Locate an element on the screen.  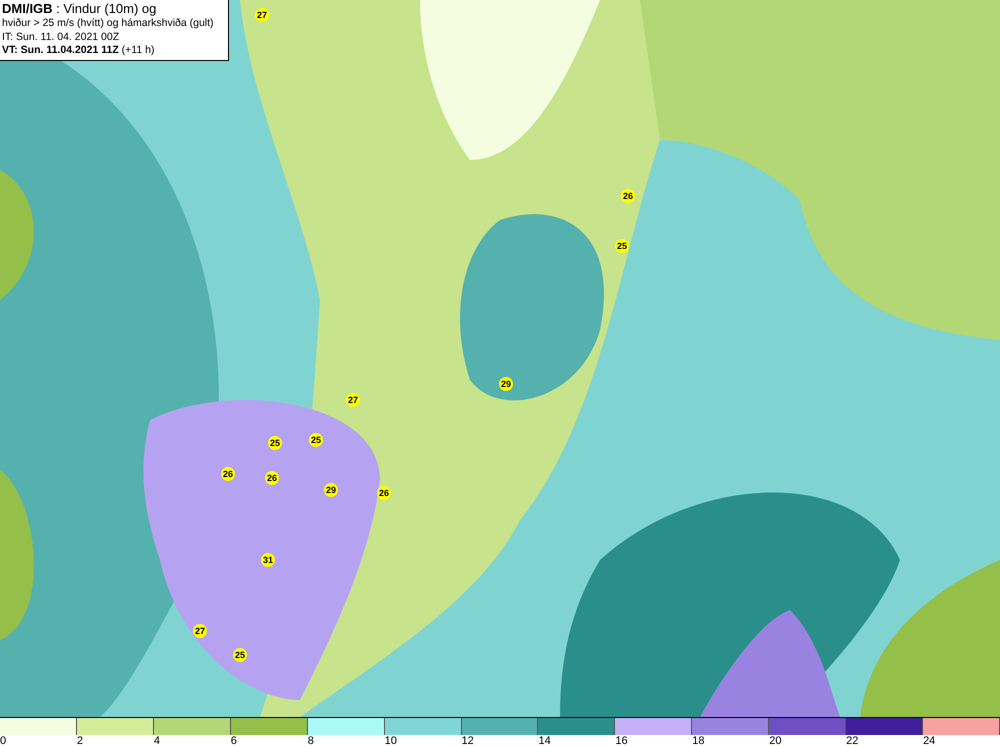
tick-label: 0 is located at coordinates (3, 741).